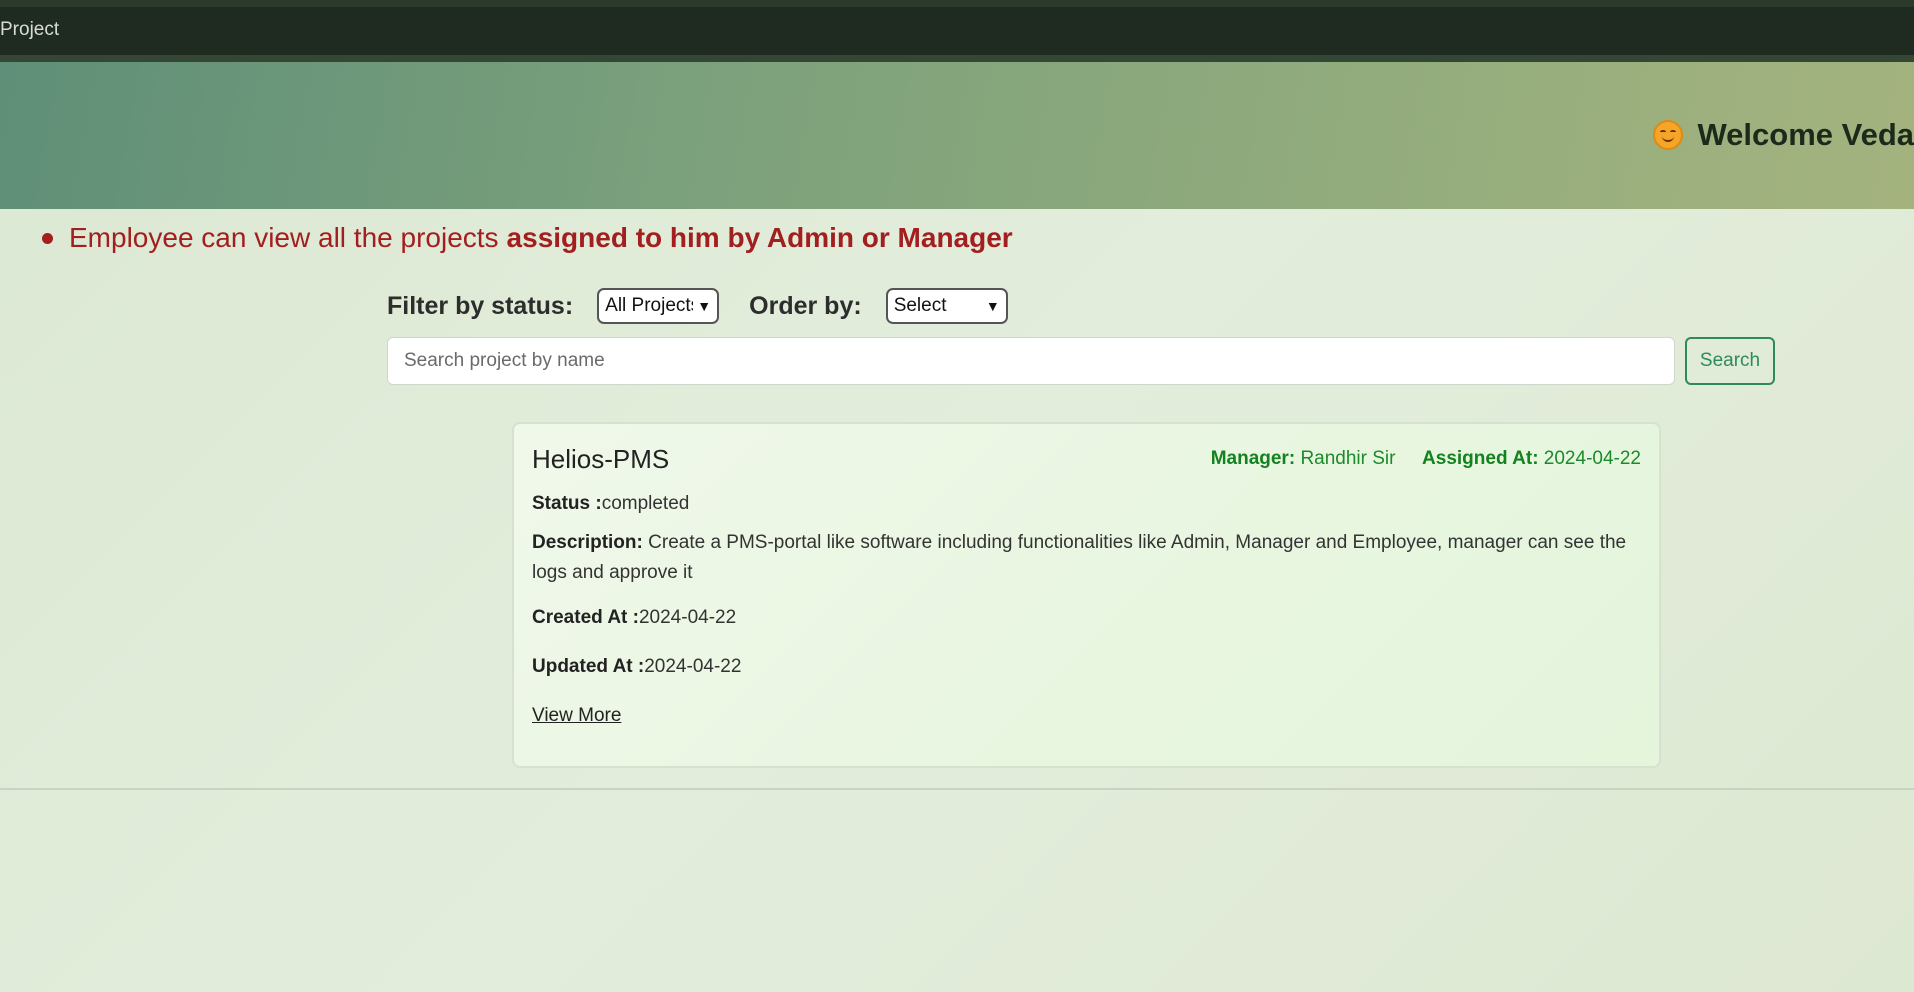 Image resolution: width=1914 pixels, height=992 pixels. I want to click on order-by-label: Order by:, so click(805, 305).